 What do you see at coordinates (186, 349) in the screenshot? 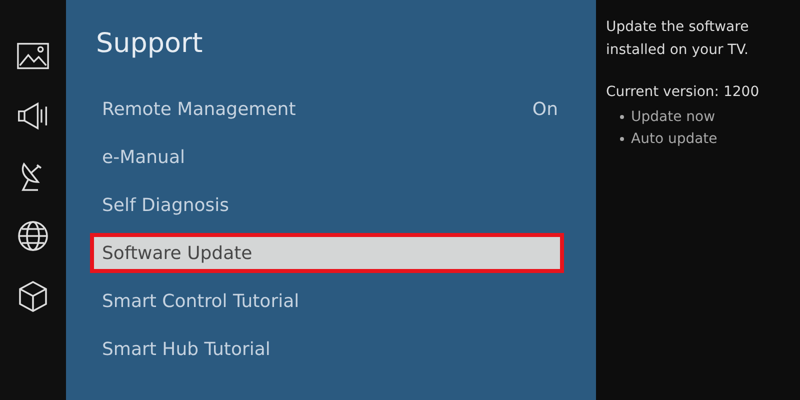
I see `menu-item-label: Smart Hub Tutorial` at bounding box center [186, 349].